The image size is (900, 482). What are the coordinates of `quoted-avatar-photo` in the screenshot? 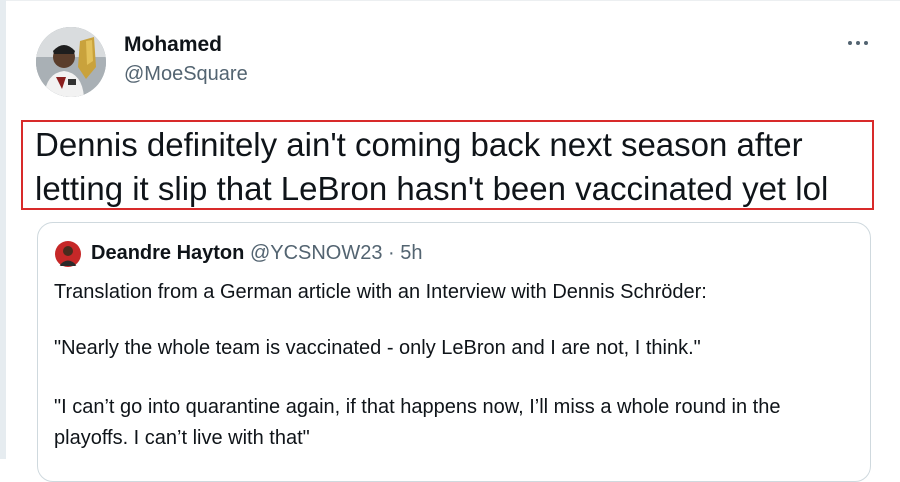 It's located at (68, 254).